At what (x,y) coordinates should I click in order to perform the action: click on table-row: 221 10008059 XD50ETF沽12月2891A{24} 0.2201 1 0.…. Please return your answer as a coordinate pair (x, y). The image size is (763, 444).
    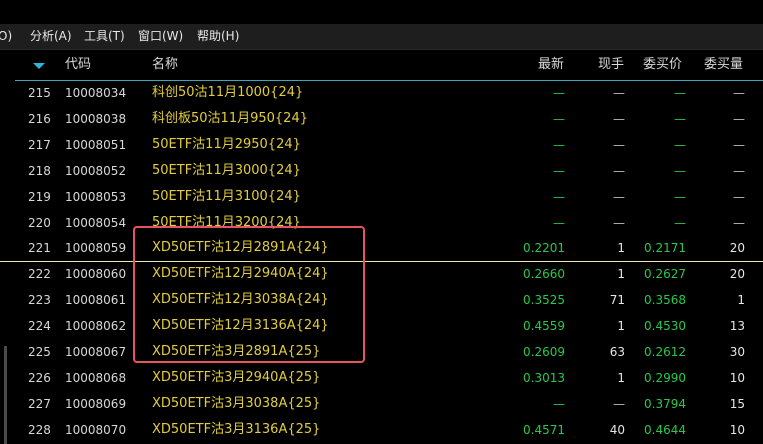
    Looking at the image, I should click on (381, 248).